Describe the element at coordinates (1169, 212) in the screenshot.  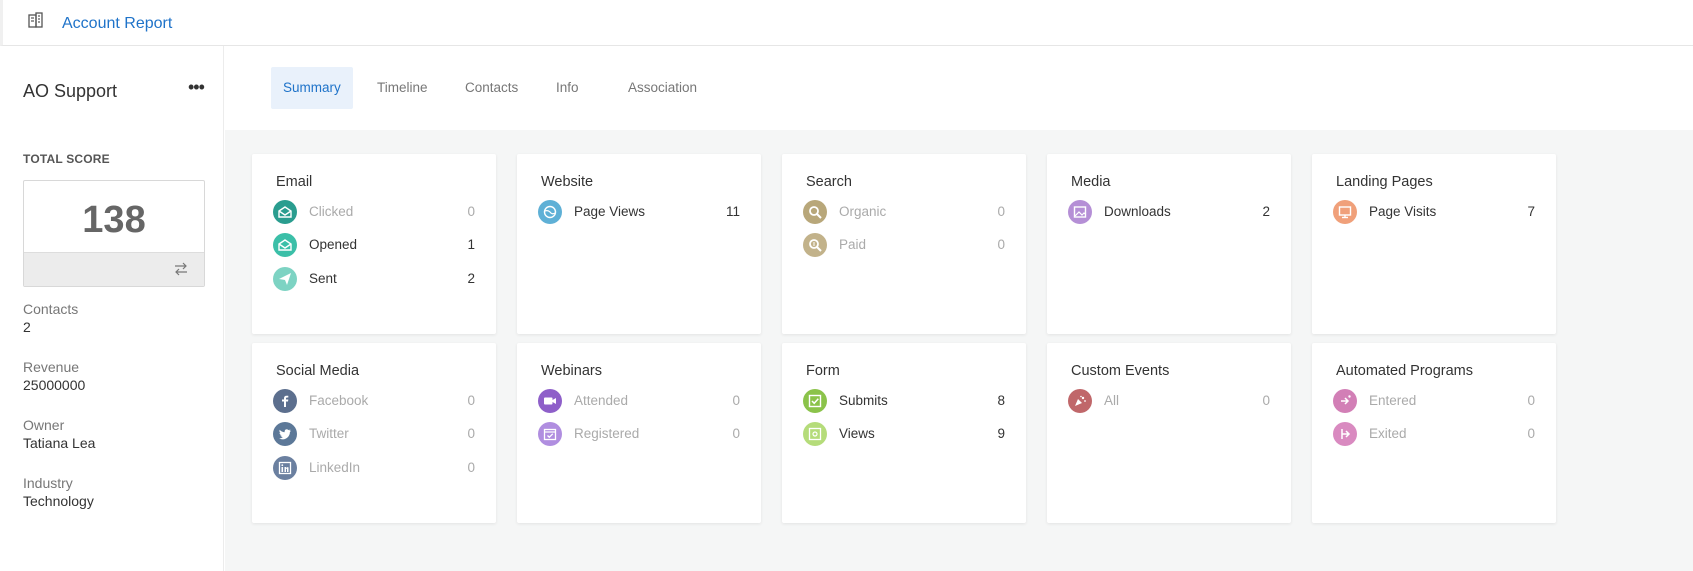
I see `metric-row-downloads: Downloads 2` at that location.